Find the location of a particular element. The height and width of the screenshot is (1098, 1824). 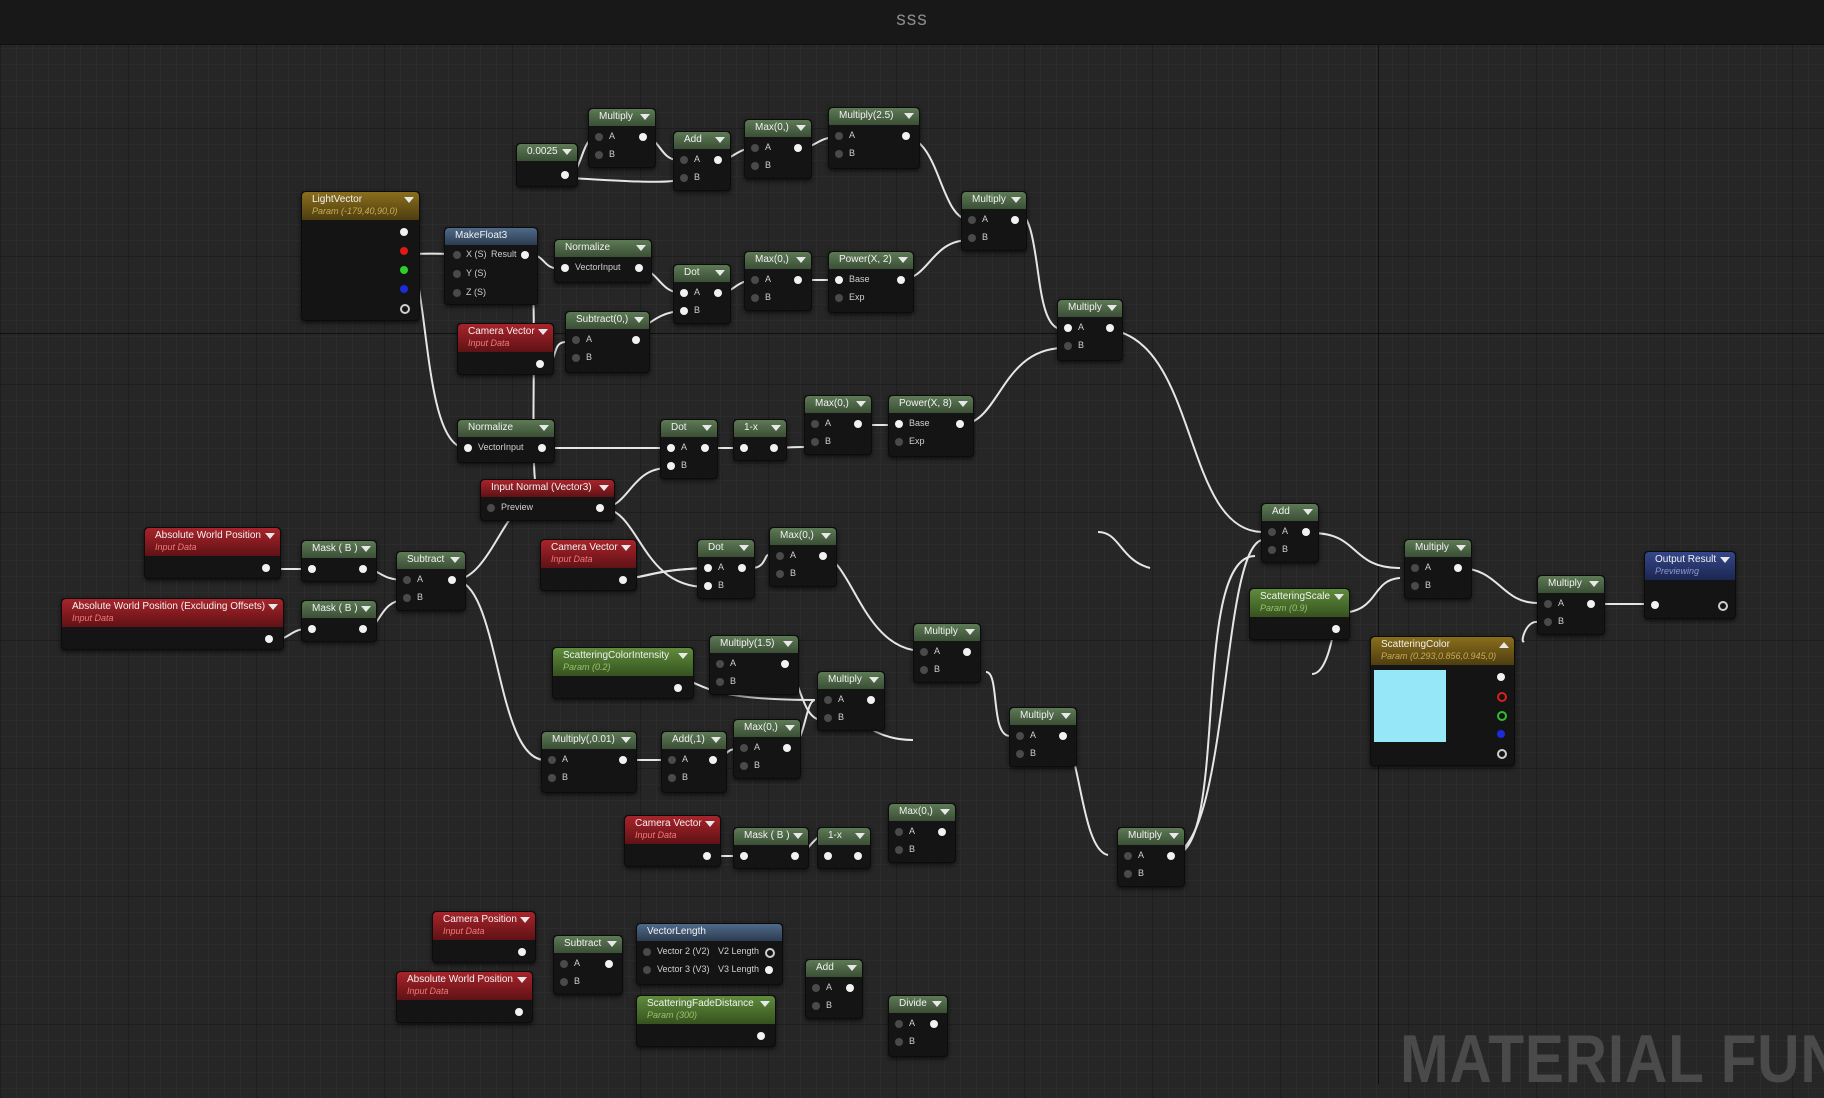

node-header: Output ResultPreviewing is located at coordinates (1690, 566).